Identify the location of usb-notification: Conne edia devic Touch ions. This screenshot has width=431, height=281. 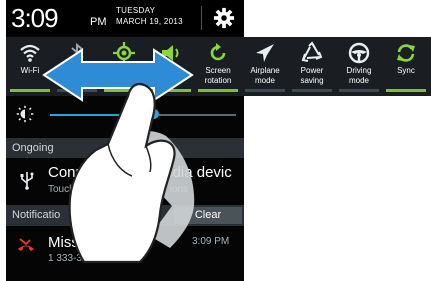
(125, 181).